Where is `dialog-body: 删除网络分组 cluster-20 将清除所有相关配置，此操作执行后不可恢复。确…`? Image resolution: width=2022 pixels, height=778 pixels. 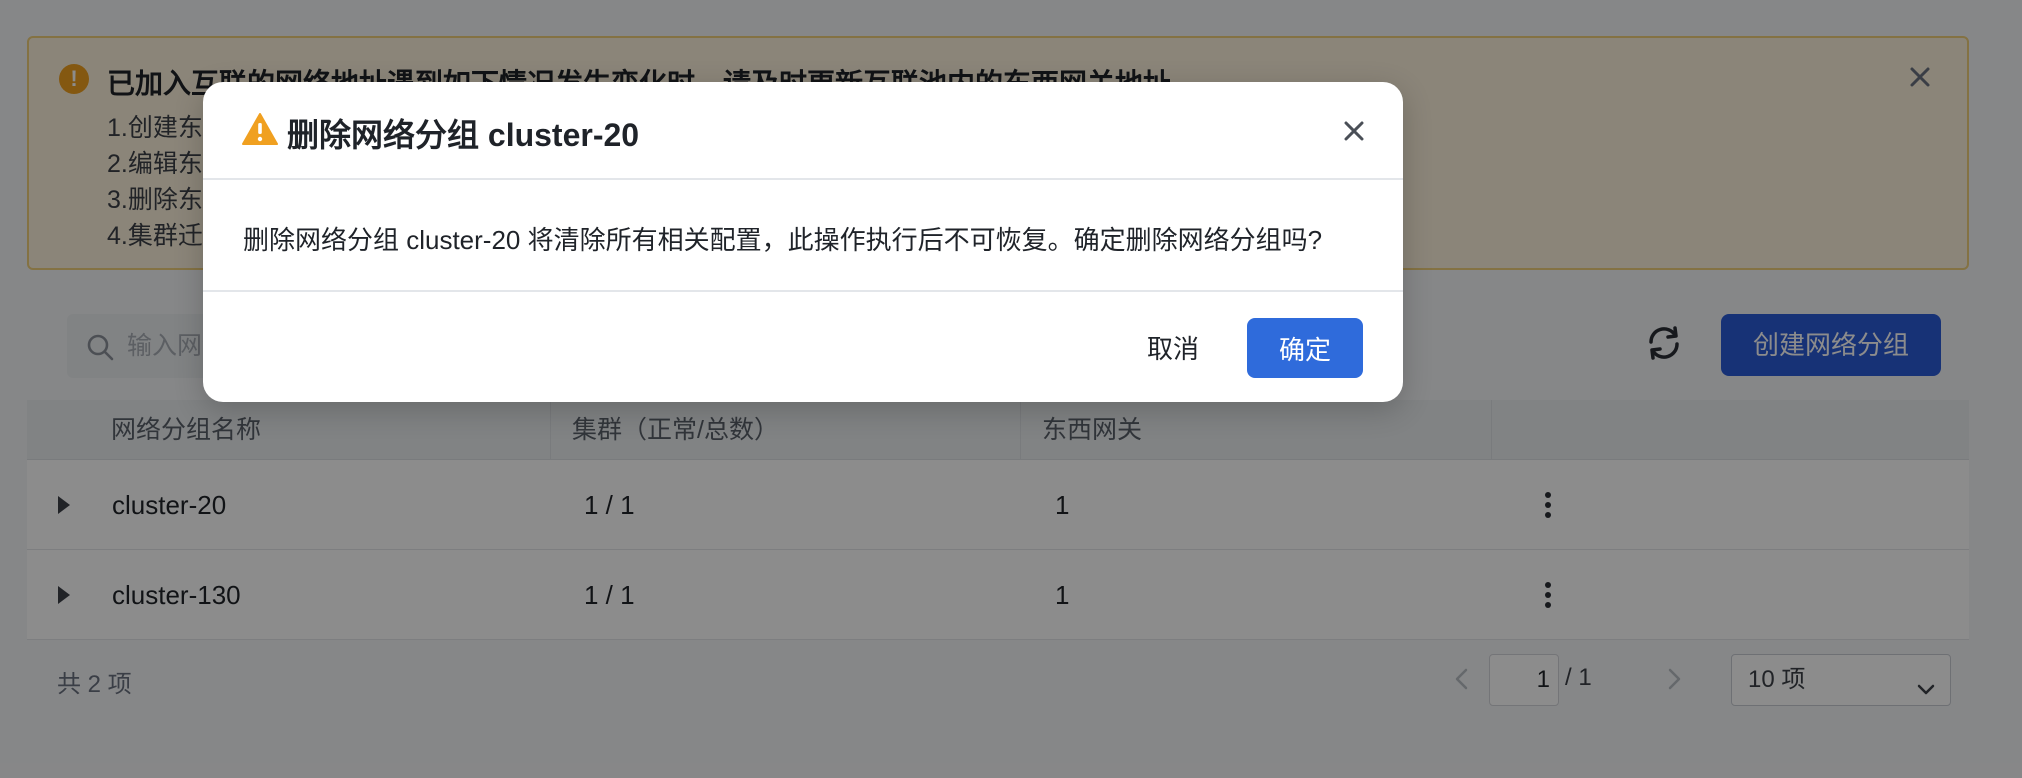 dialog-body: 删除网络分组 cluster-20 将清除所有相关配置，此操作执行后不可恢复。确… is located at coordinates (803, 237).